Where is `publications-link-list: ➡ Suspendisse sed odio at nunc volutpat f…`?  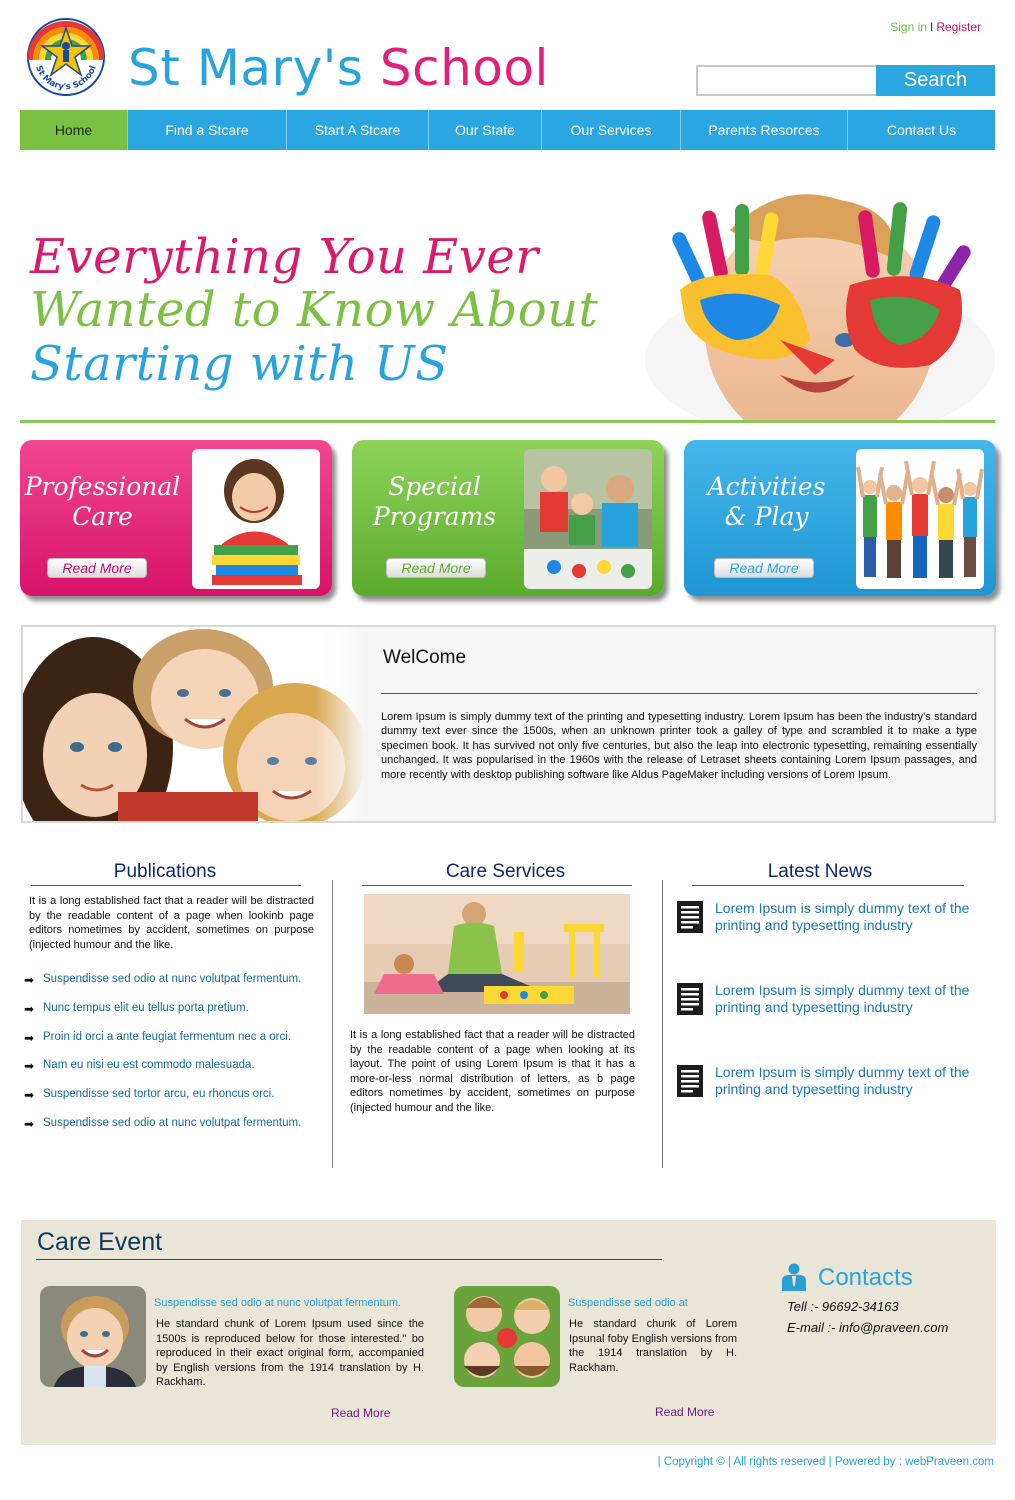
publications-link-list: ➡ Suspendisse sed odio at nunc volutpat f… is located at coordinates (174, 1059).